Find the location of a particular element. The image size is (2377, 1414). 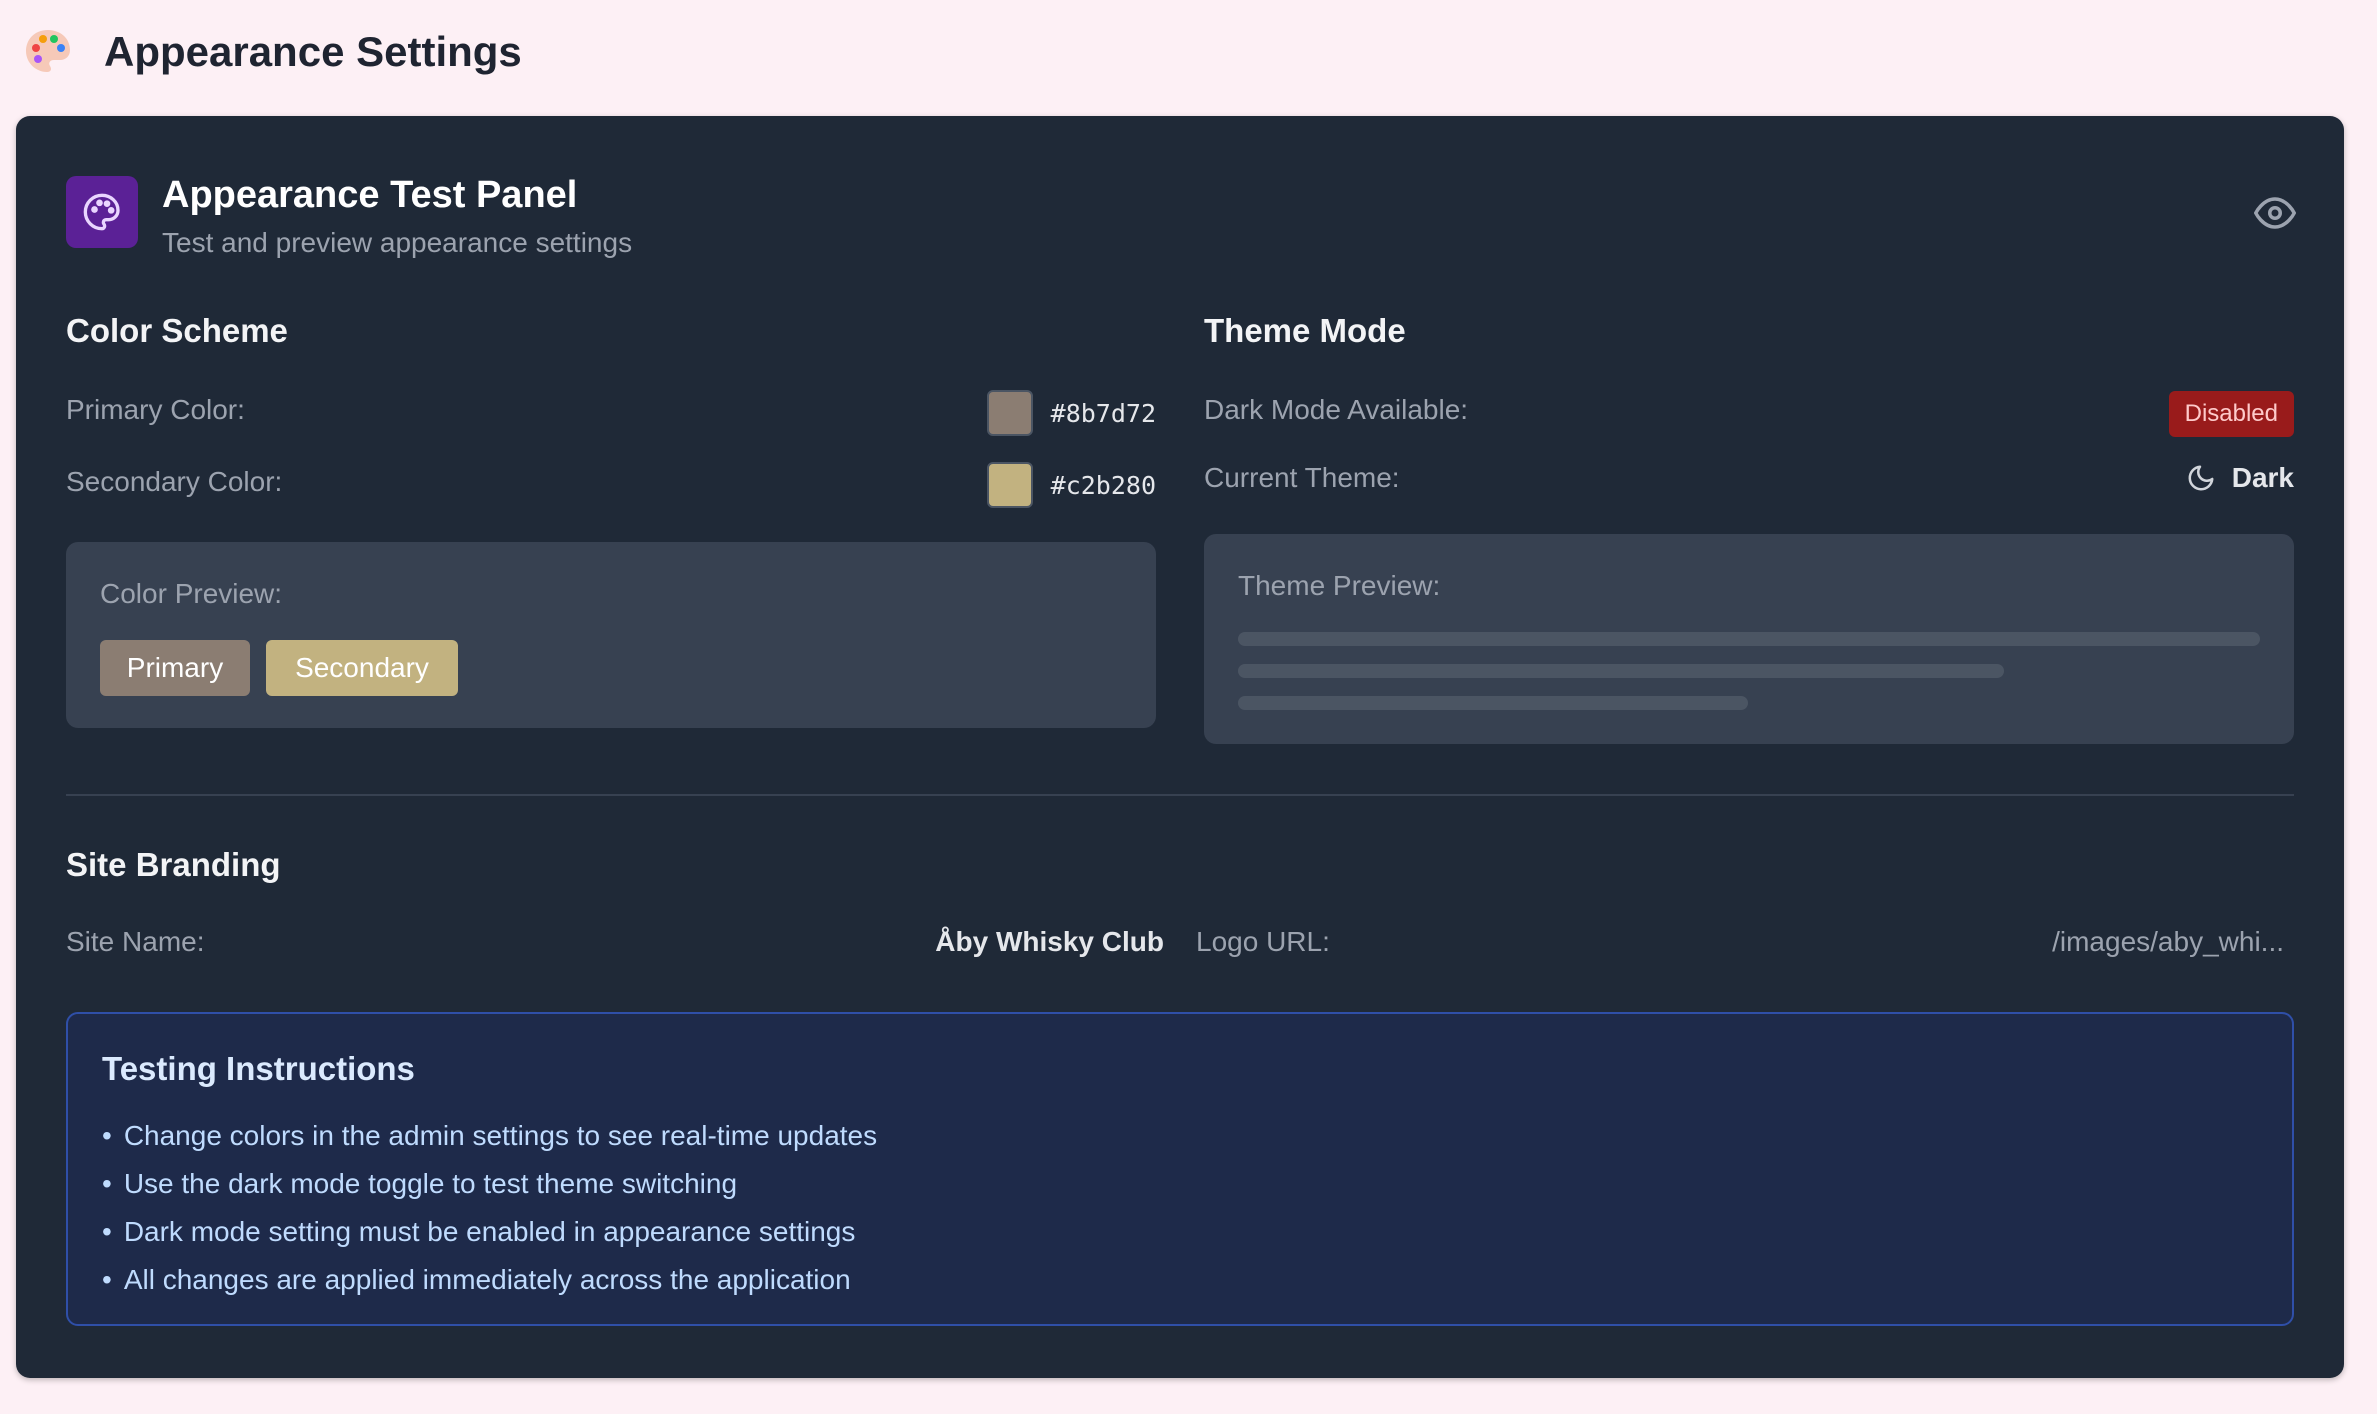

secondary-color-value: #c2b280 is located at coordinates (1071, 485).